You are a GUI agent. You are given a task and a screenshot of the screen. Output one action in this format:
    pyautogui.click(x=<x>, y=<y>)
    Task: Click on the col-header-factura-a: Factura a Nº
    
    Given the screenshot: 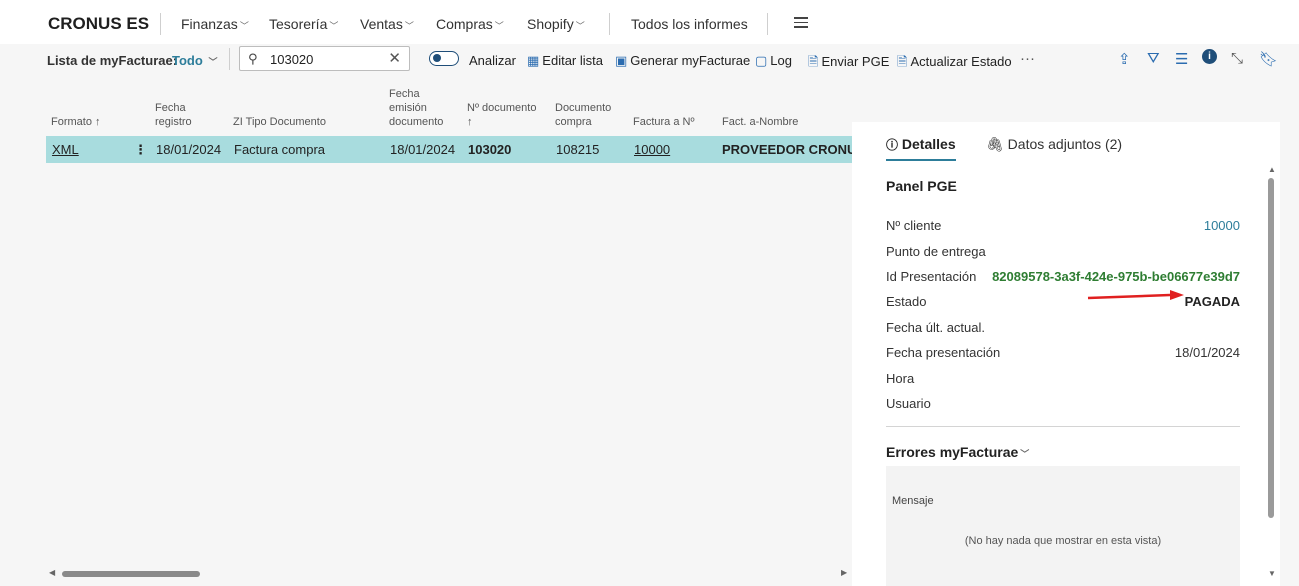 What is the action you would take?
    pyautogui.click(x=663, y=122)
    